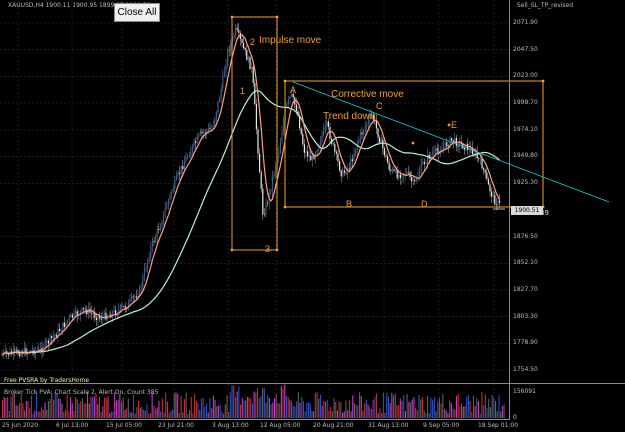  I want to click on time-tick-label: 25 Jun 2020, so click(20, 425).